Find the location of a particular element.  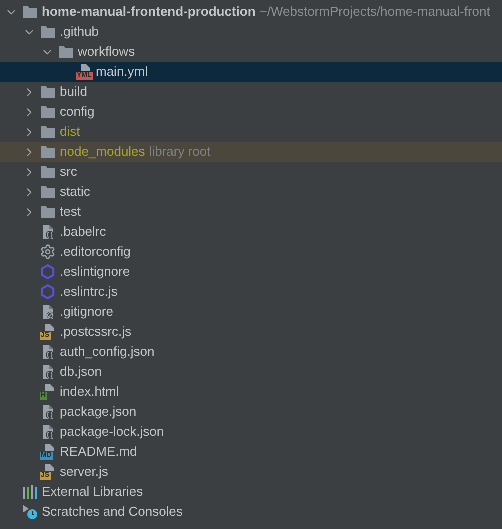

library-note: library root is located at coordinates (180, 152).